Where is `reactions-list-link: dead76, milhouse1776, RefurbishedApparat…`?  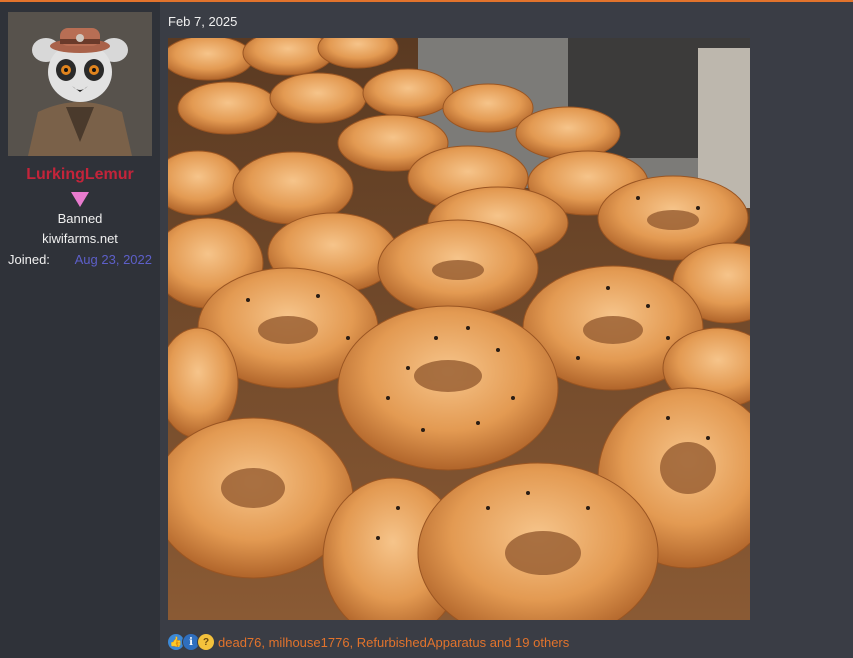
reactions-list-link: dead76, milhouse1776, RefurbishedApparat… is located at coordinates (393, 642).